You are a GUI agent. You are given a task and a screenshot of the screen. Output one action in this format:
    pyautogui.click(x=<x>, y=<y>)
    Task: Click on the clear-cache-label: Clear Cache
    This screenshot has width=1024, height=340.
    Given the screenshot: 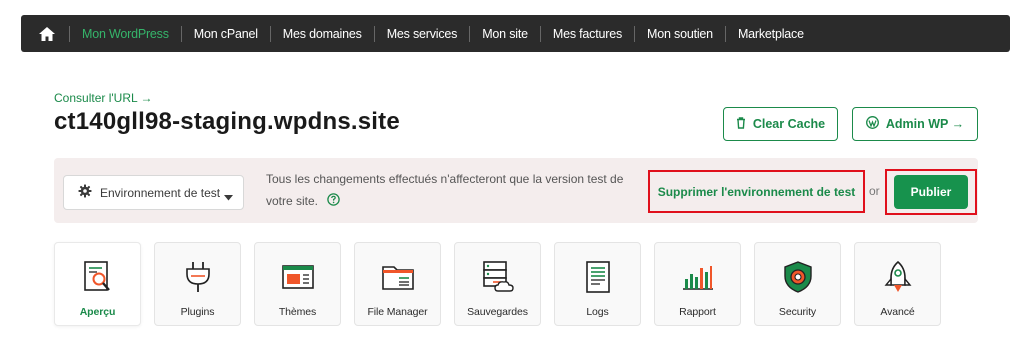 What is the action you would take?
    pyautogui.click(x=789, y=124)
    